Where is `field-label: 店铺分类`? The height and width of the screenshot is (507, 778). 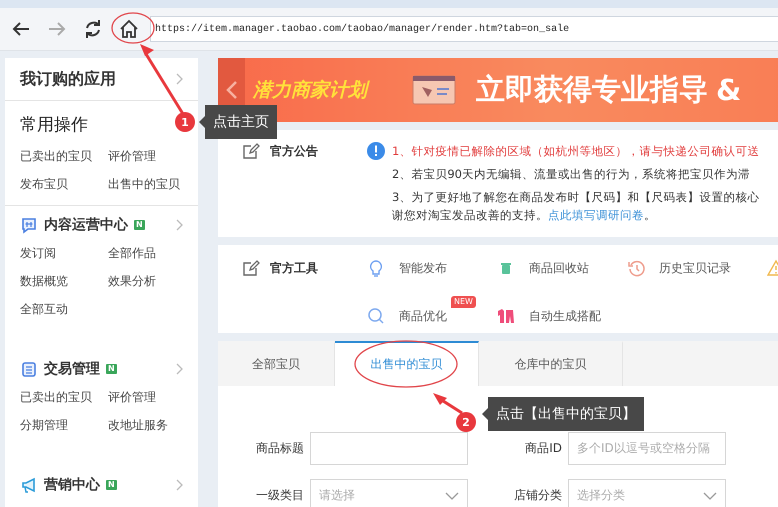
field-label: 店铺分类 is located at coordinates (538, 495).